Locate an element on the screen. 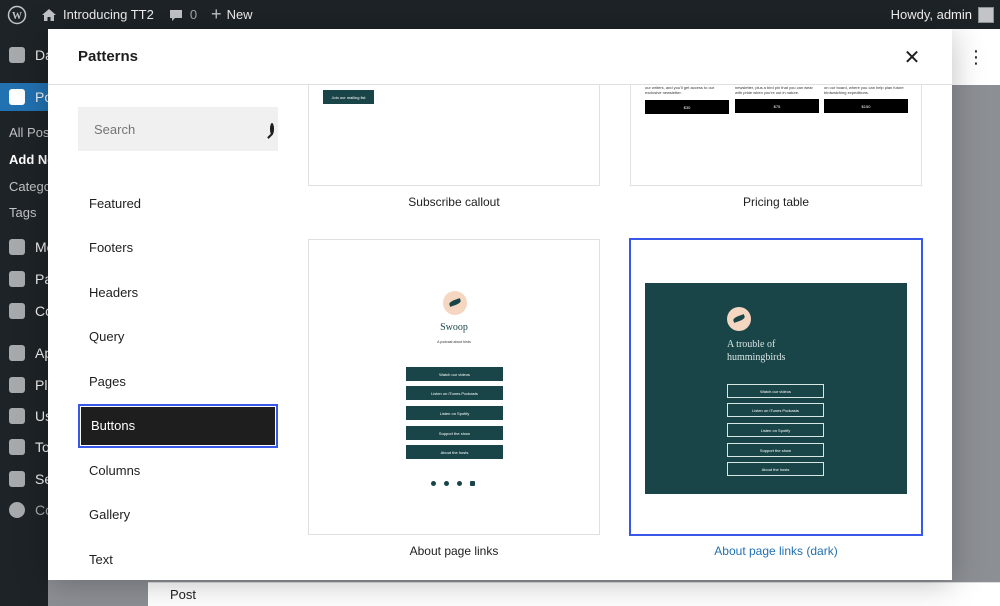 This screenshot has height=606, width=1000. search-icon is located at coordinates (272, 129).